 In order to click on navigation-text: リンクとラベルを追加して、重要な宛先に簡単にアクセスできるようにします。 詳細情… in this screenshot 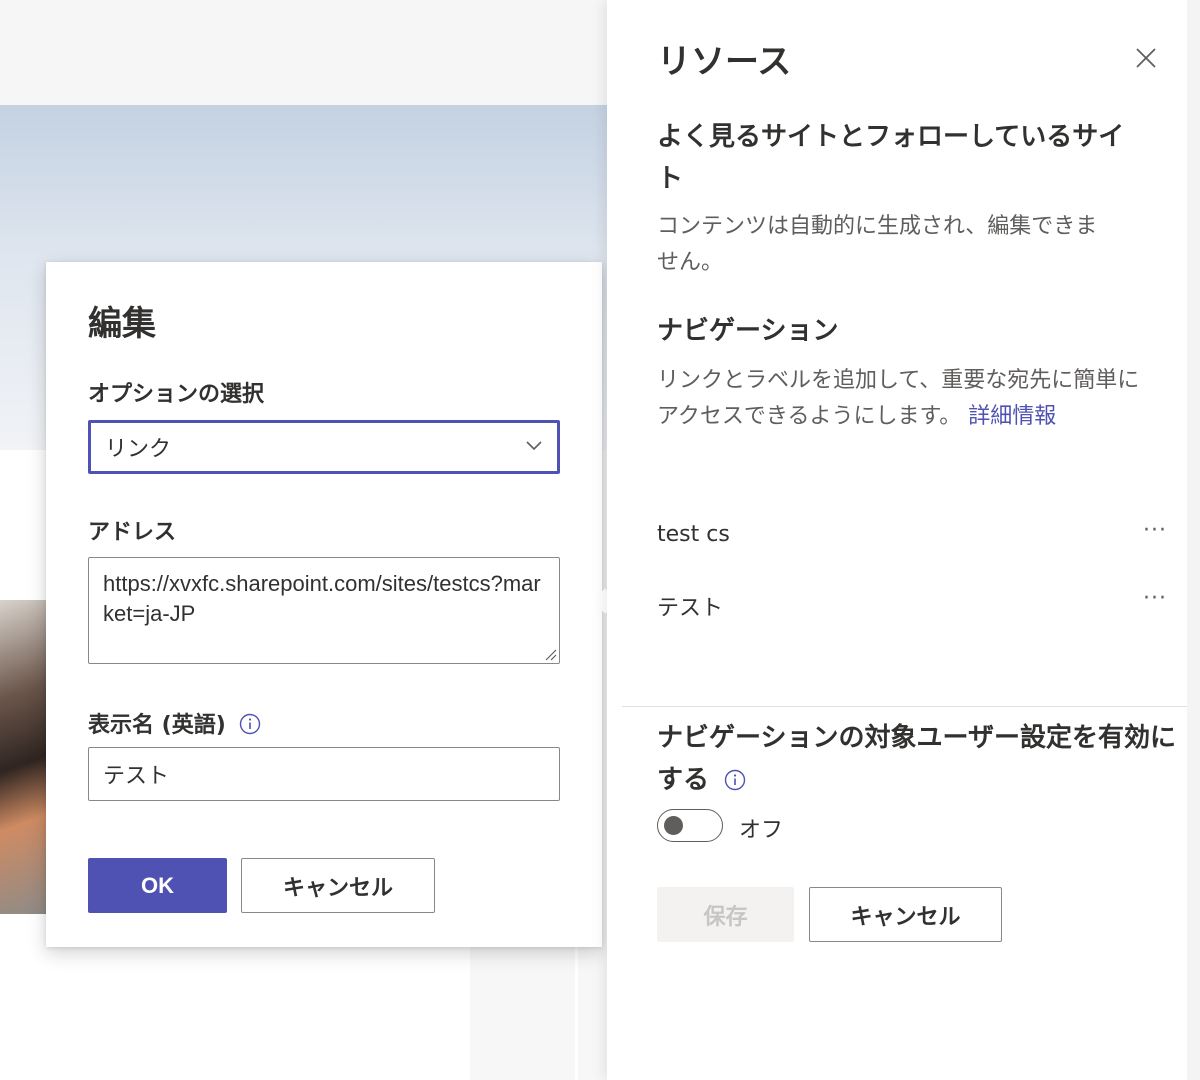, I will do `click(902, 399)`.